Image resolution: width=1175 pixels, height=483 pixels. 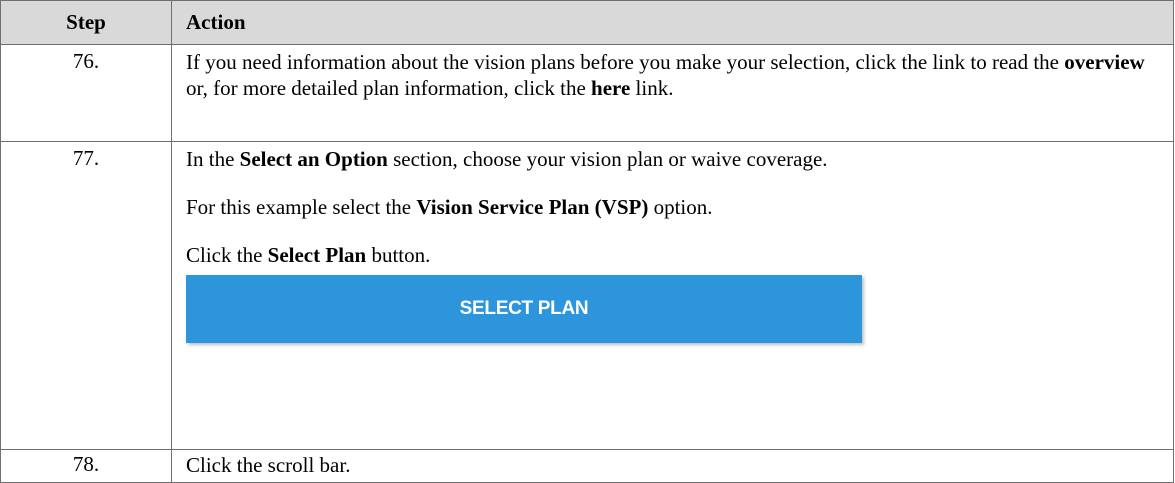 I want to click on table-row: 78. Click the scroll bar., so click(x=587, y=466).